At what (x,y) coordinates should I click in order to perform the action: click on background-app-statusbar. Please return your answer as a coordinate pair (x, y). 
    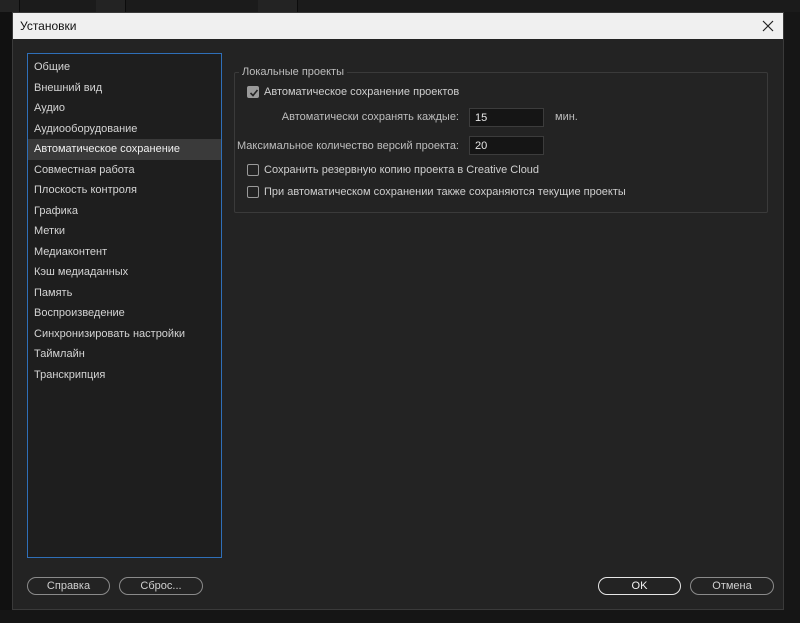
    Looking at the image, I should click on (400, 616).